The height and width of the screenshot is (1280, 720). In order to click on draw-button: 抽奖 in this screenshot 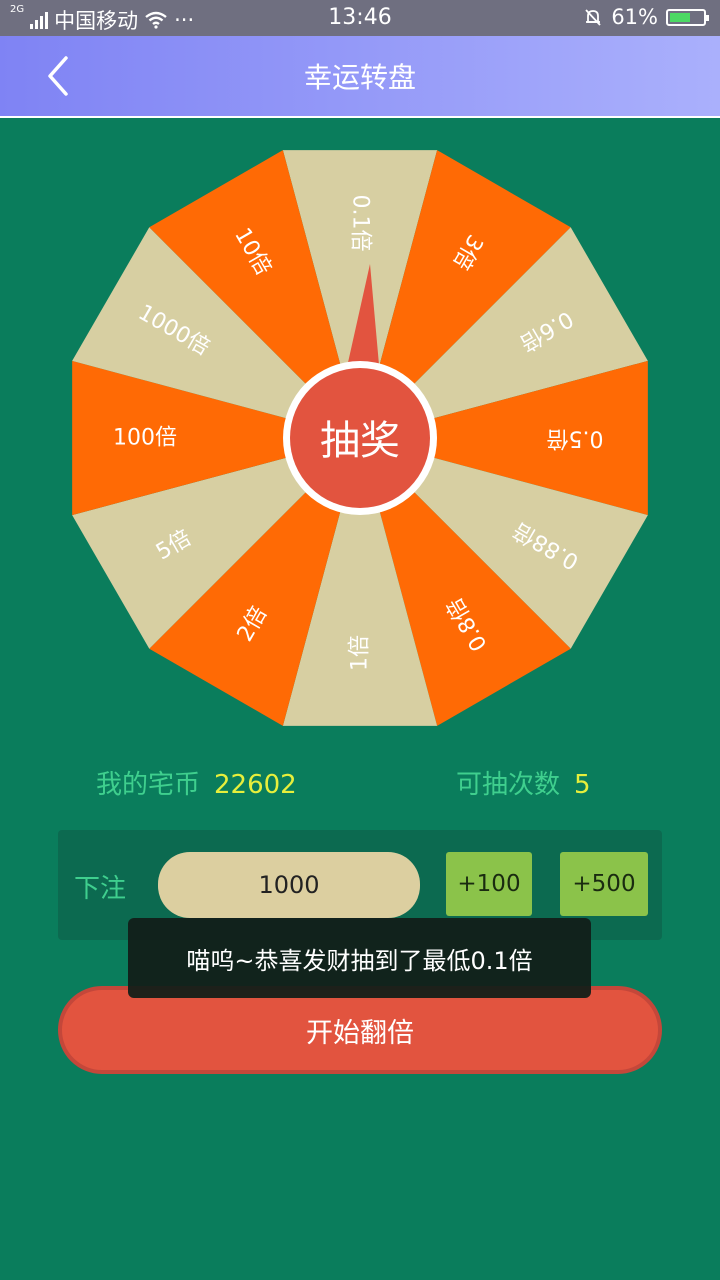, I will do `click(360, 438)`.